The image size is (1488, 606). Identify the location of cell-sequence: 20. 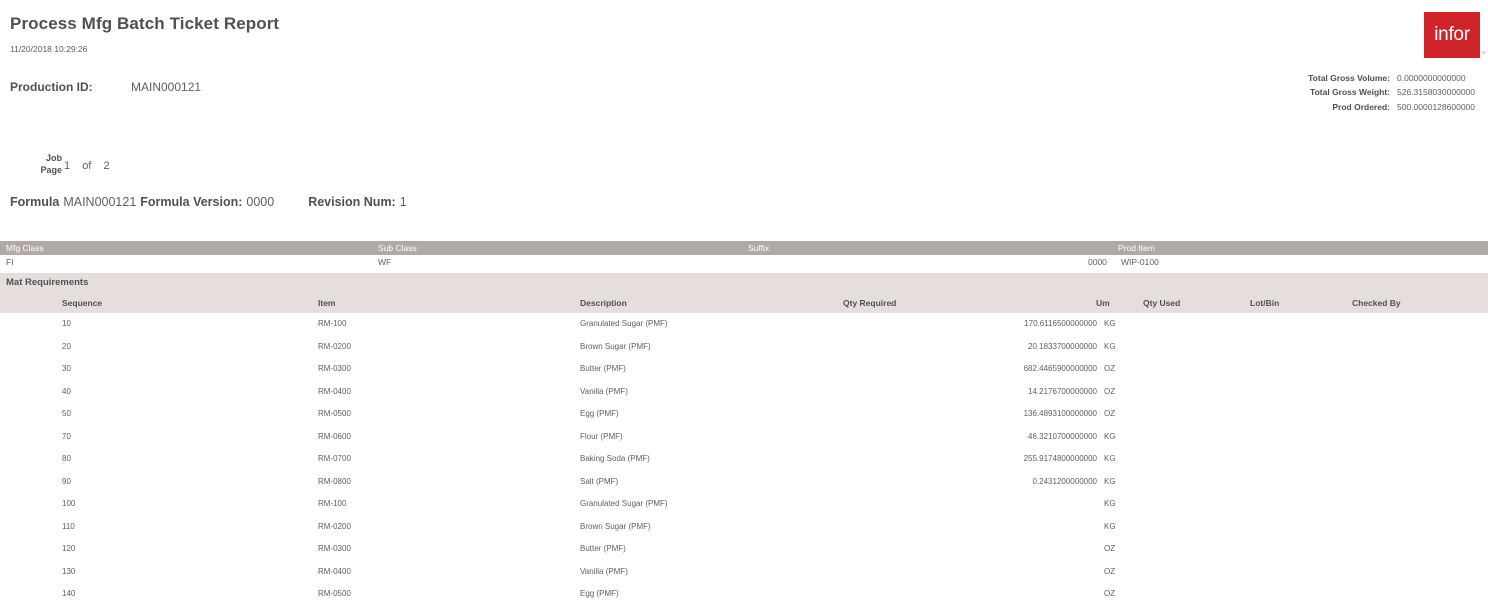
(66, 346).